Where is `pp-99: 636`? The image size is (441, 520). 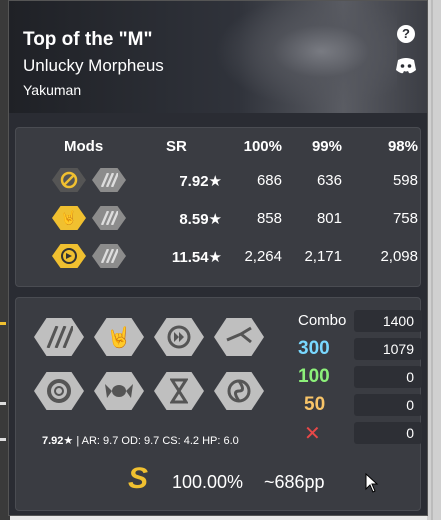
pp-99: 636 is located at coordinates (329, 180).